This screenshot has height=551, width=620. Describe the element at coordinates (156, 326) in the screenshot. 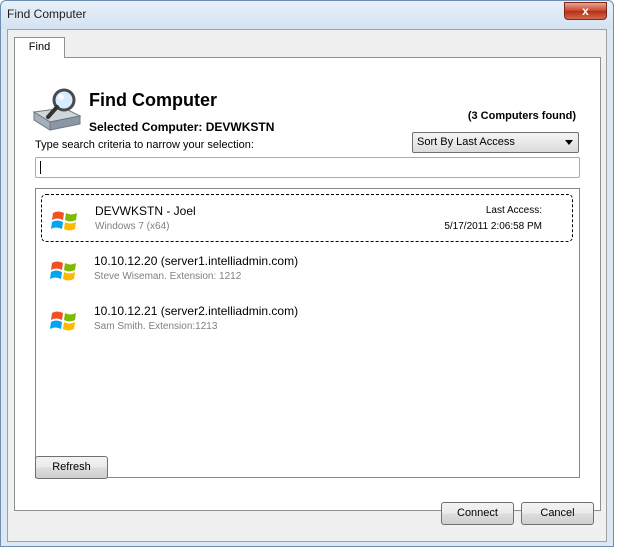

I see `computer-detail: Sam Smith. Extension:1213` at that location.